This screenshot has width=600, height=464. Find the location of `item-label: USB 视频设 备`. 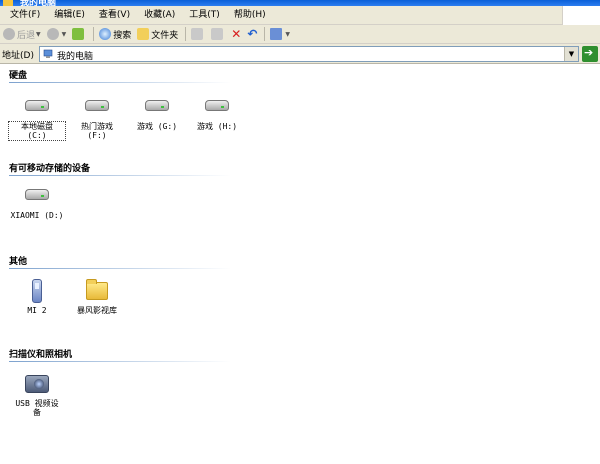

item-label: USB 视频设 备 is located at coordinates (37, 408).